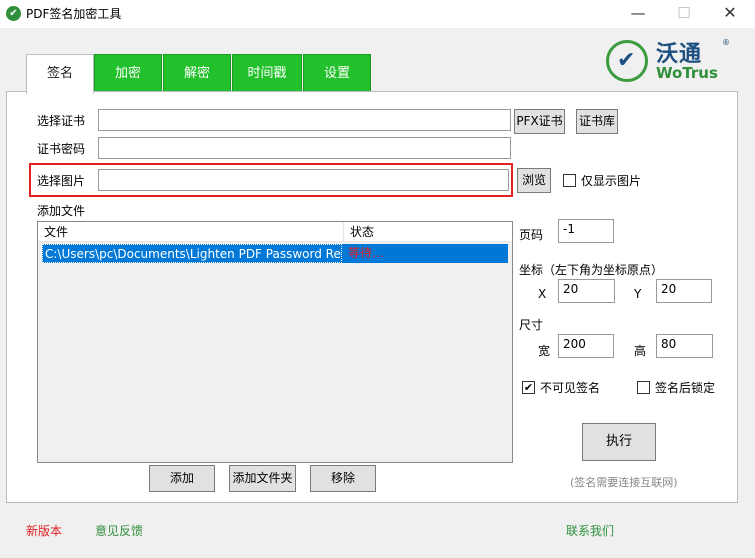 The width and height of the screenshot is (755, 558). Describe the element at coordinates (684, 14) in the screenshot. I see `maximize-button: ☐` at that location.